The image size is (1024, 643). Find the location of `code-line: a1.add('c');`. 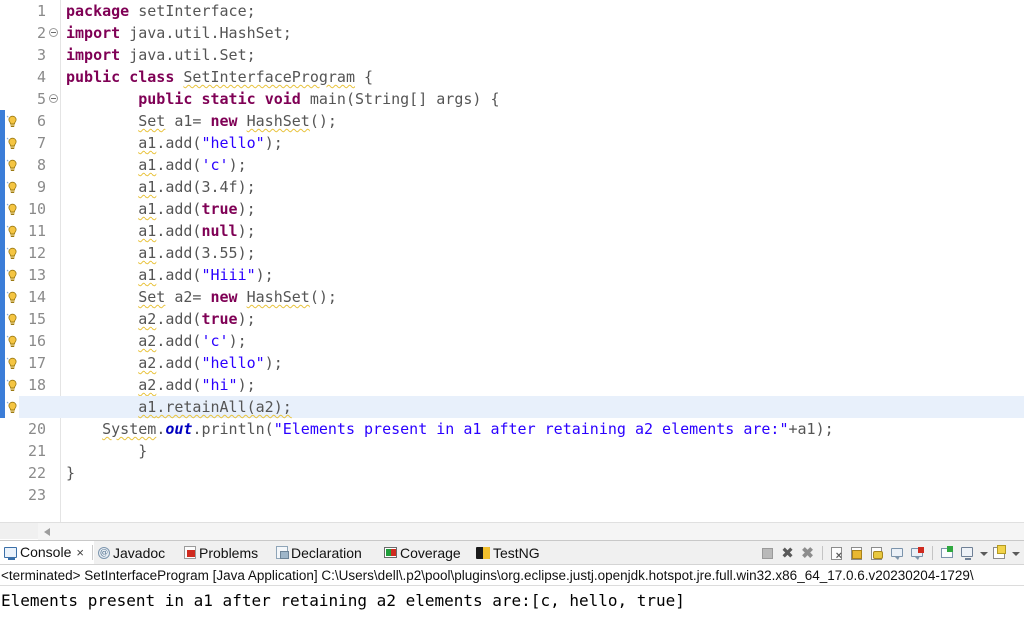

code-line: a1.add('c'); is located at coordinates (153, 165).